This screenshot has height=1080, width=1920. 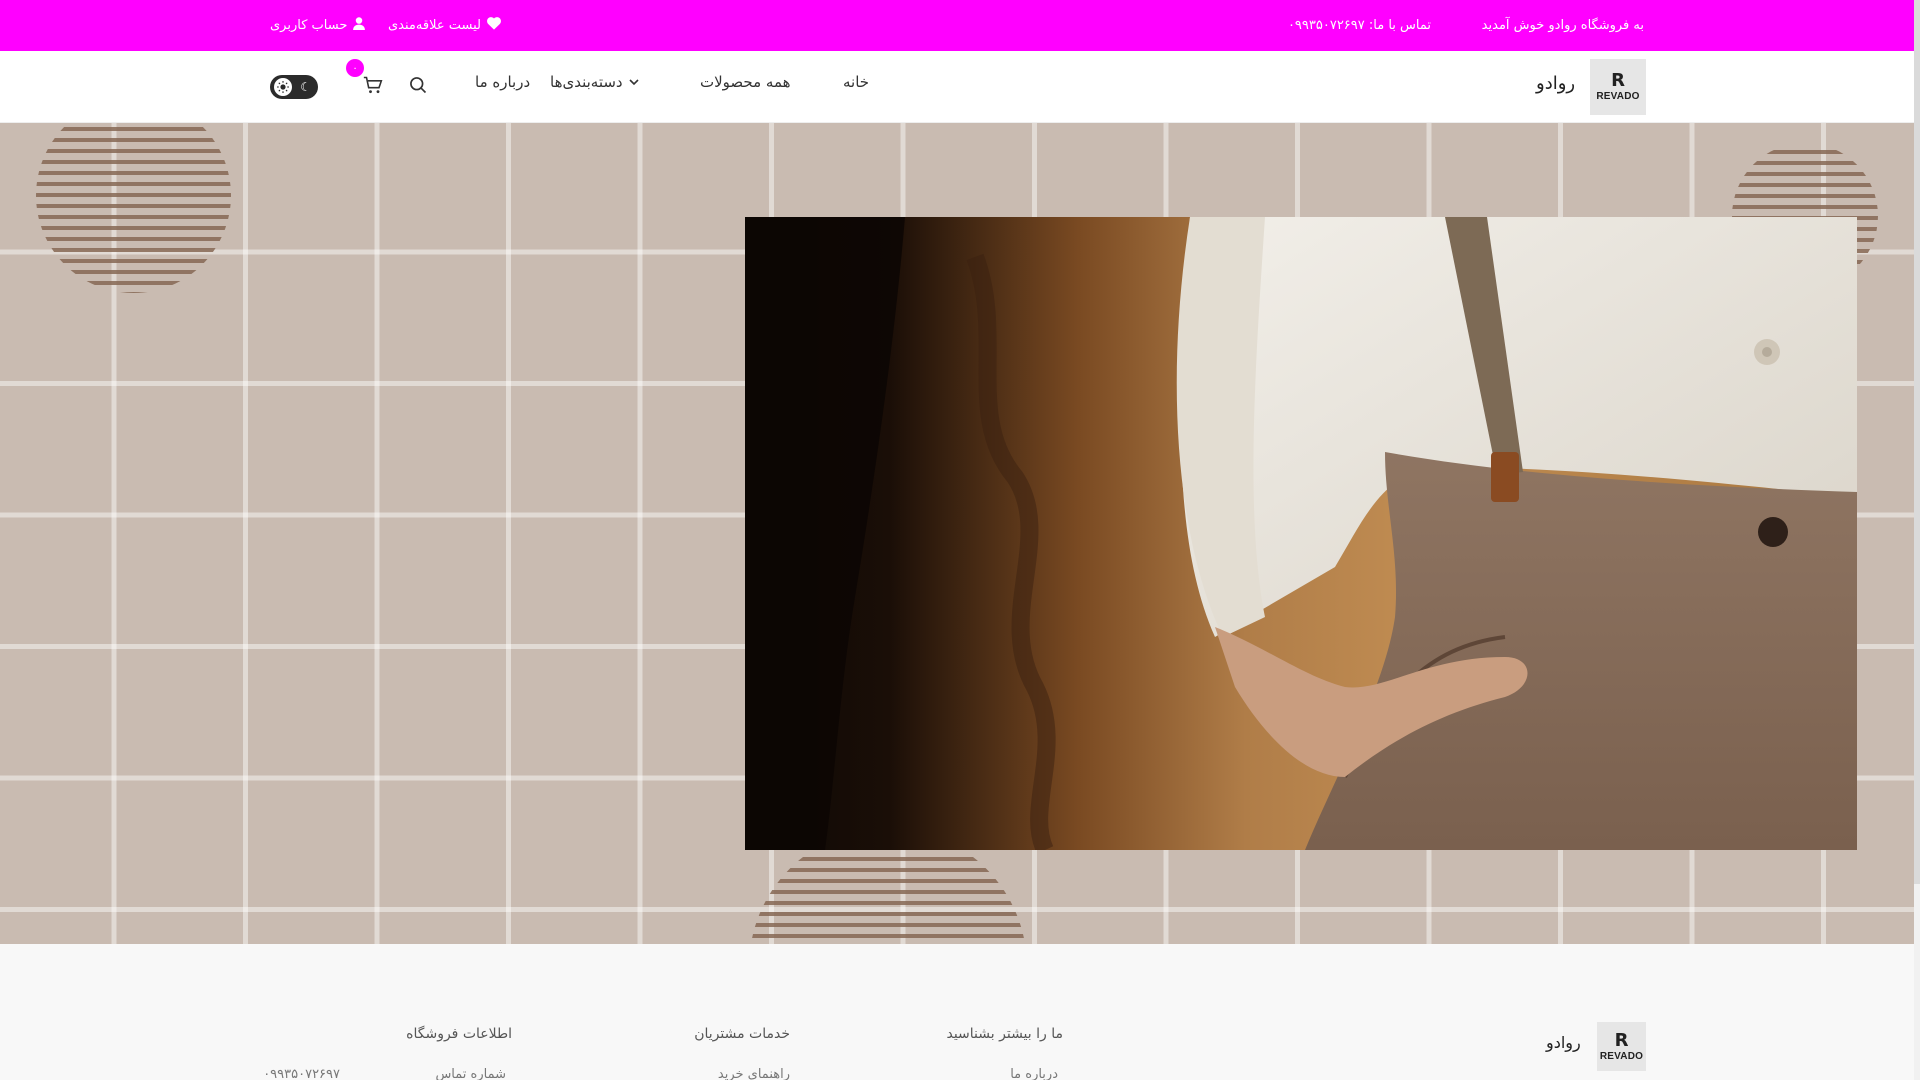 I want to click on search-icon, so click(x=418, y=87).